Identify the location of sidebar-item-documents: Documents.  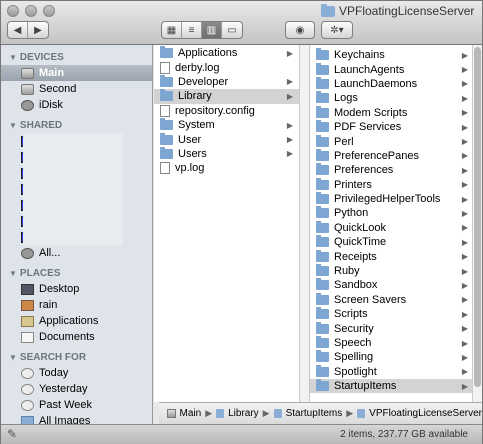
(76, 337).